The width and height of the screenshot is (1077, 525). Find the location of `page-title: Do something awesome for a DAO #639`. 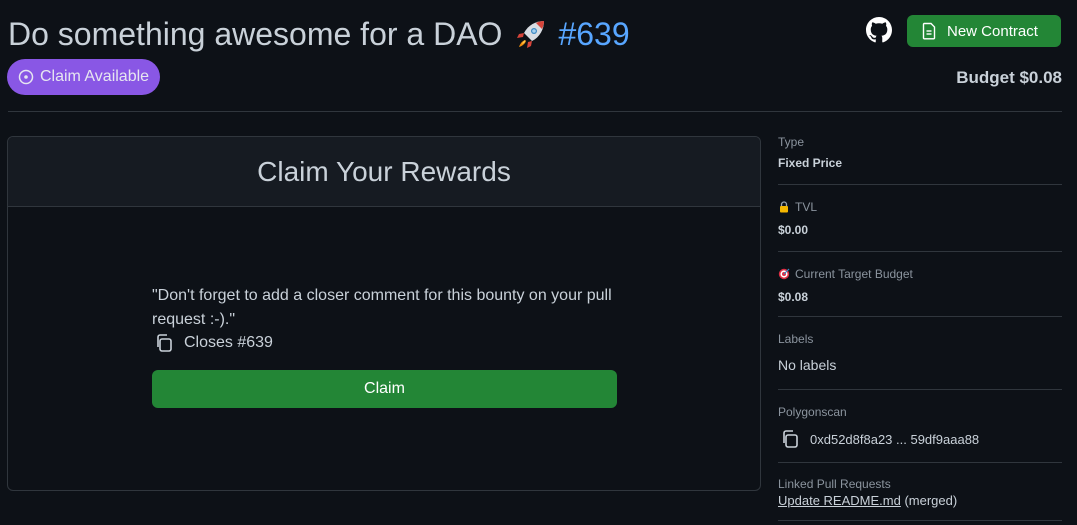

page-title: Do something awesome for a DAO #639 is located at coordinates (319, 34).